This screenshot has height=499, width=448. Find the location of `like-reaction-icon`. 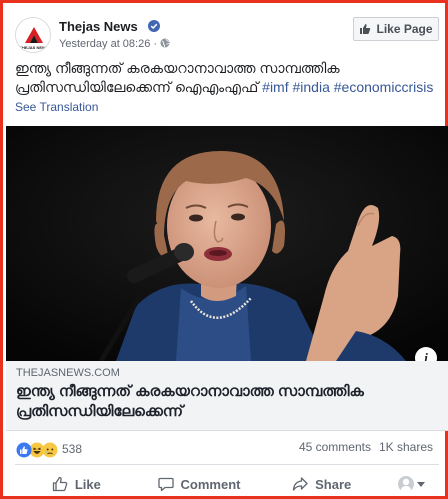

like-reaction-icon is located at coordinates (23, 449).